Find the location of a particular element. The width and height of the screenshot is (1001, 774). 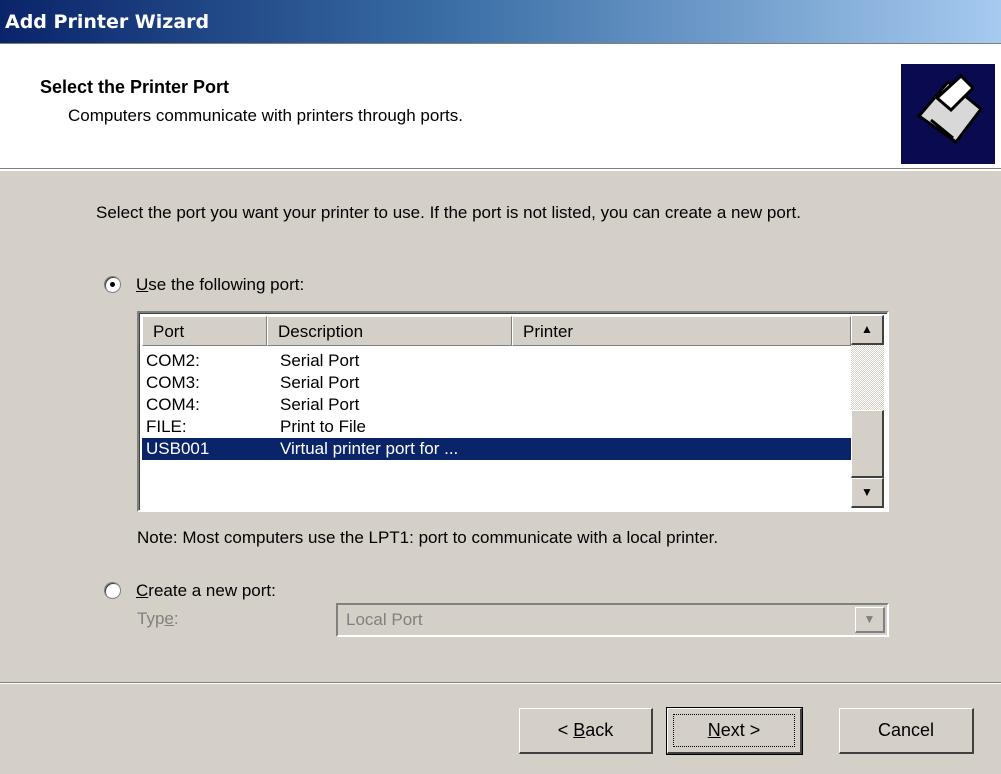

column-header-description: Description is located at coordinates (389, 331).